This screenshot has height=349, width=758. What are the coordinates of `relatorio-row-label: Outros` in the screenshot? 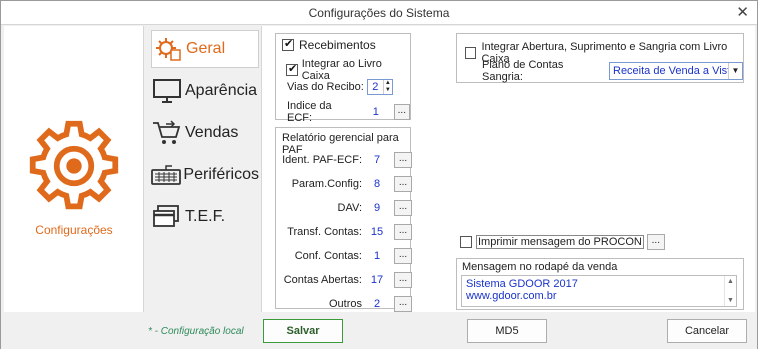 It's located at (345, 304).